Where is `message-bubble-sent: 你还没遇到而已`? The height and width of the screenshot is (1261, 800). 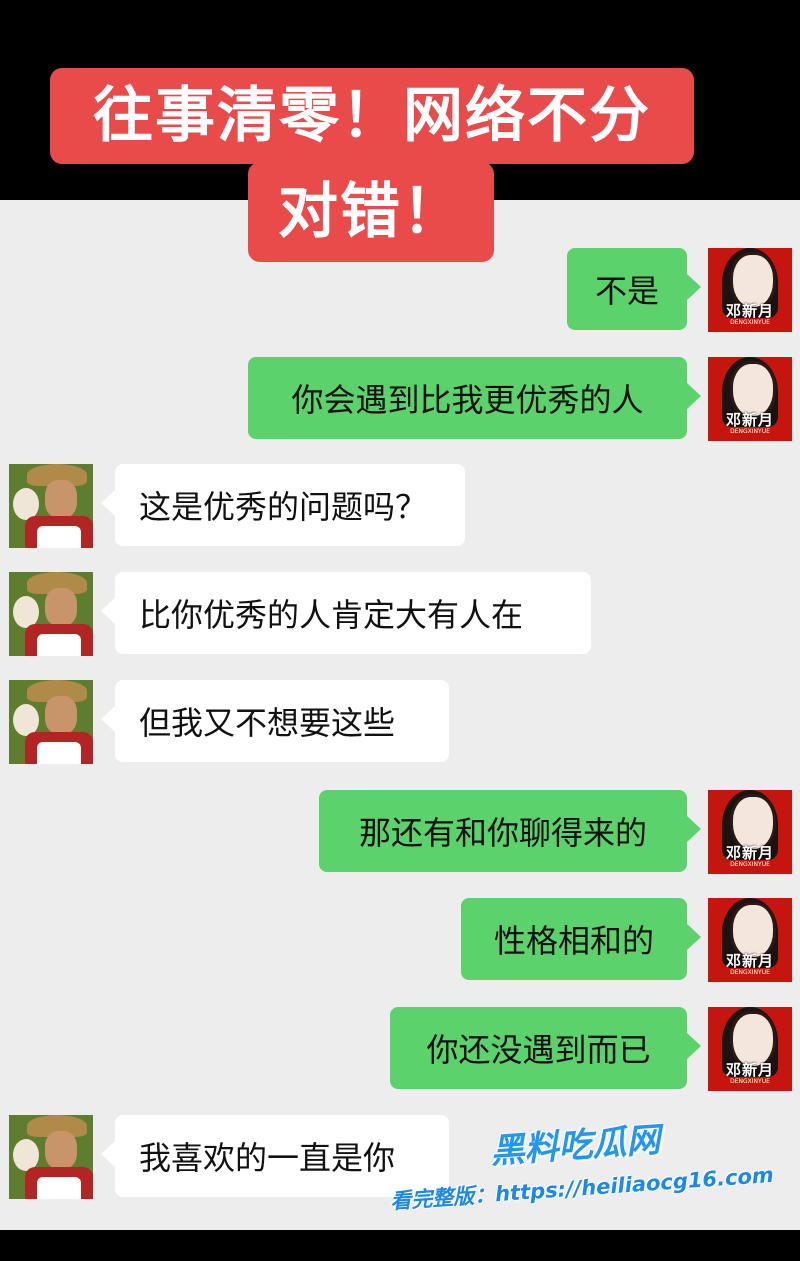
message-bubble-sent: 你还没遇到而已 is located at coordinates (545, 1048).